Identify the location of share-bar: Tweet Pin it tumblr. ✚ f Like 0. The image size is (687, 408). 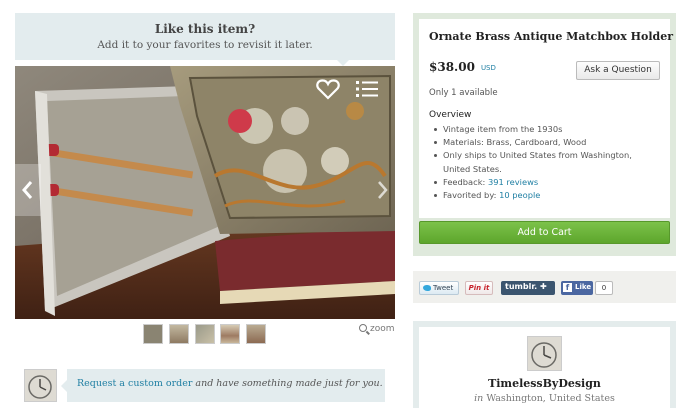
(544, 287).